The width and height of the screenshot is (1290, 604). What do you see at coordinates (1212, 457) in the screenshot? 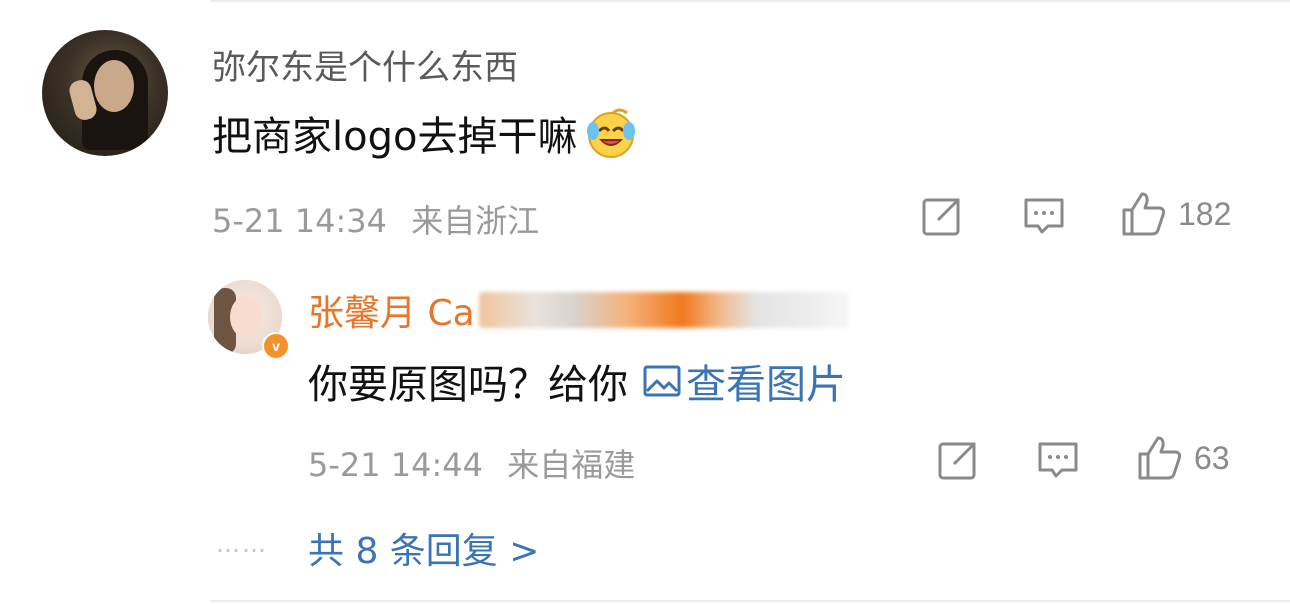
I see `reply-like-count: 63` at bounding box center [1212, 457].